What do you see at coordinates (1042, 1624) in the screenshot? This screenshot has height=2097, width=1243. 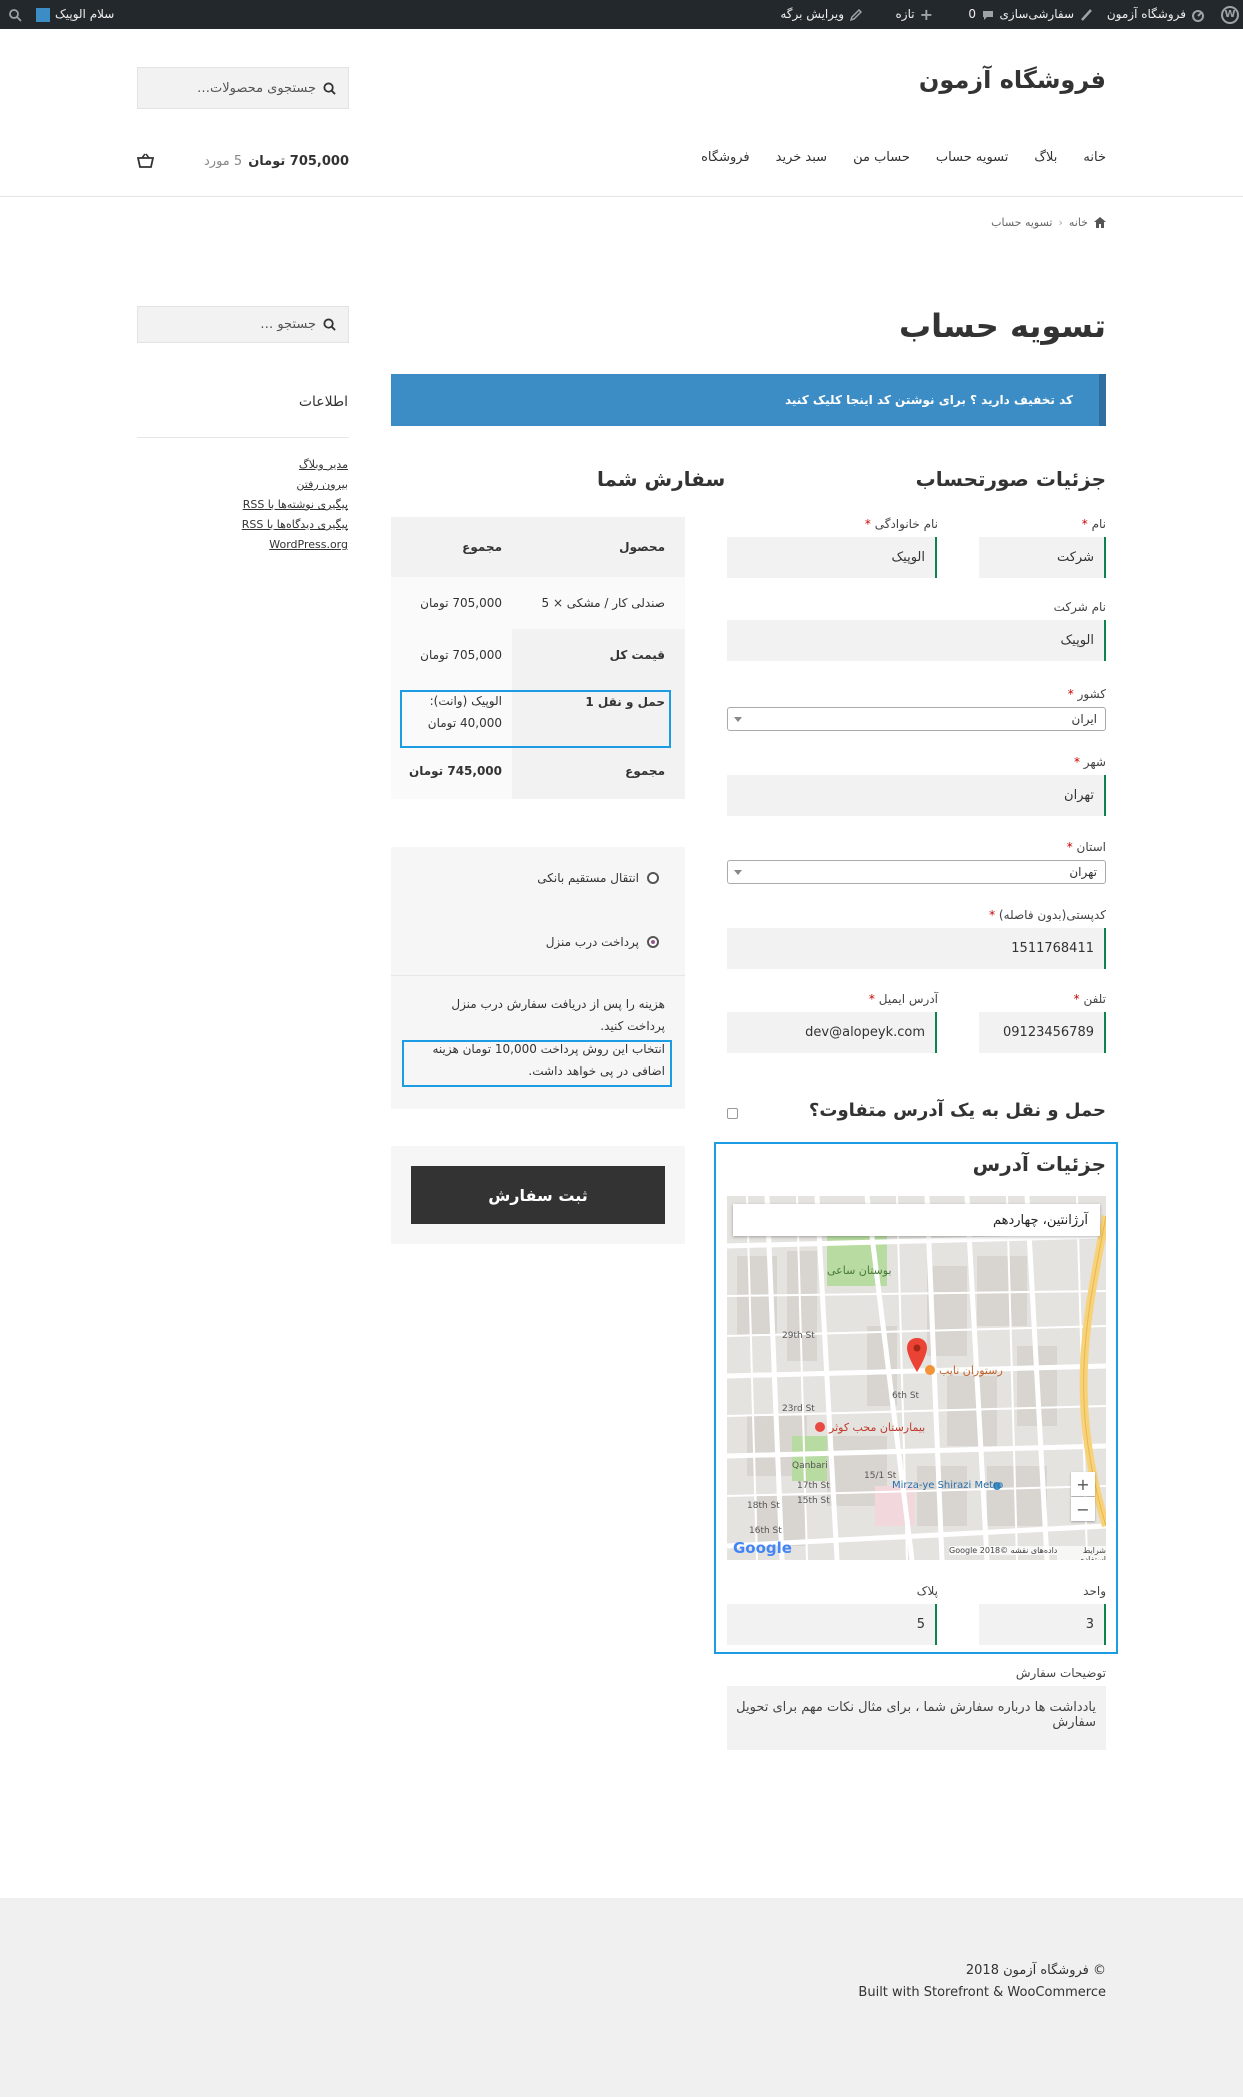 I see `unit-field: 3` at bounding box center [1042, 1624].